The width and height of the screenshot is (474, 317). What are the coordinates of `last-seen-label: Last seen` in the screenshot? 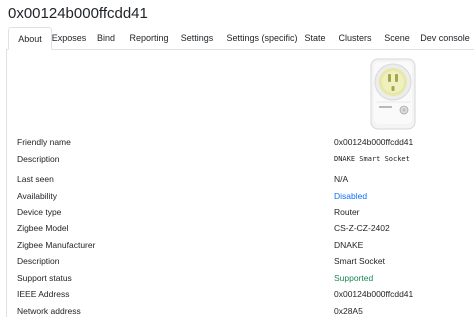 It's located at (35, 179).